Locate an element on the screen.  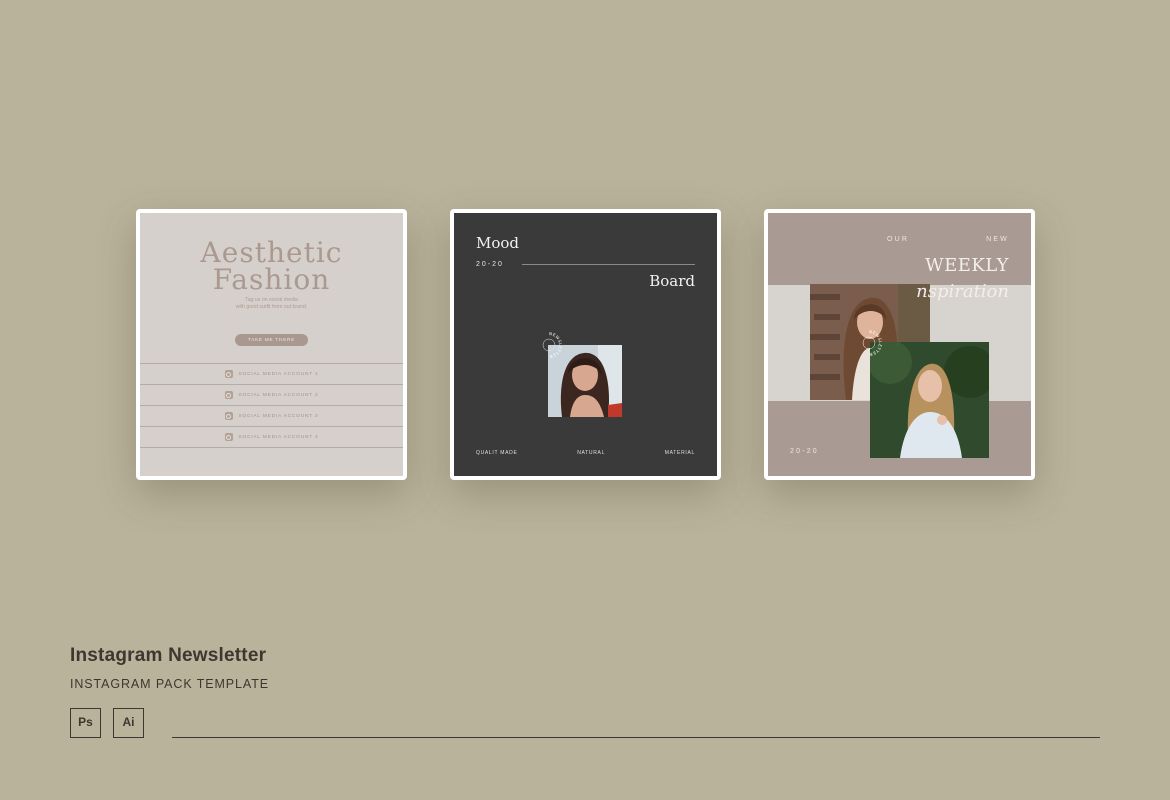
portrait-photo-forest is located at coordinates (929, 400).